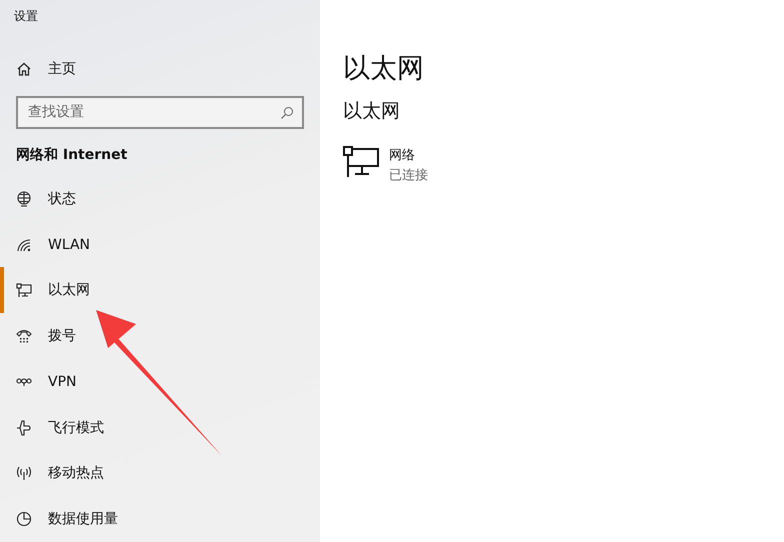  I want to click on nav-item: 移动热点, so click(160, 473).